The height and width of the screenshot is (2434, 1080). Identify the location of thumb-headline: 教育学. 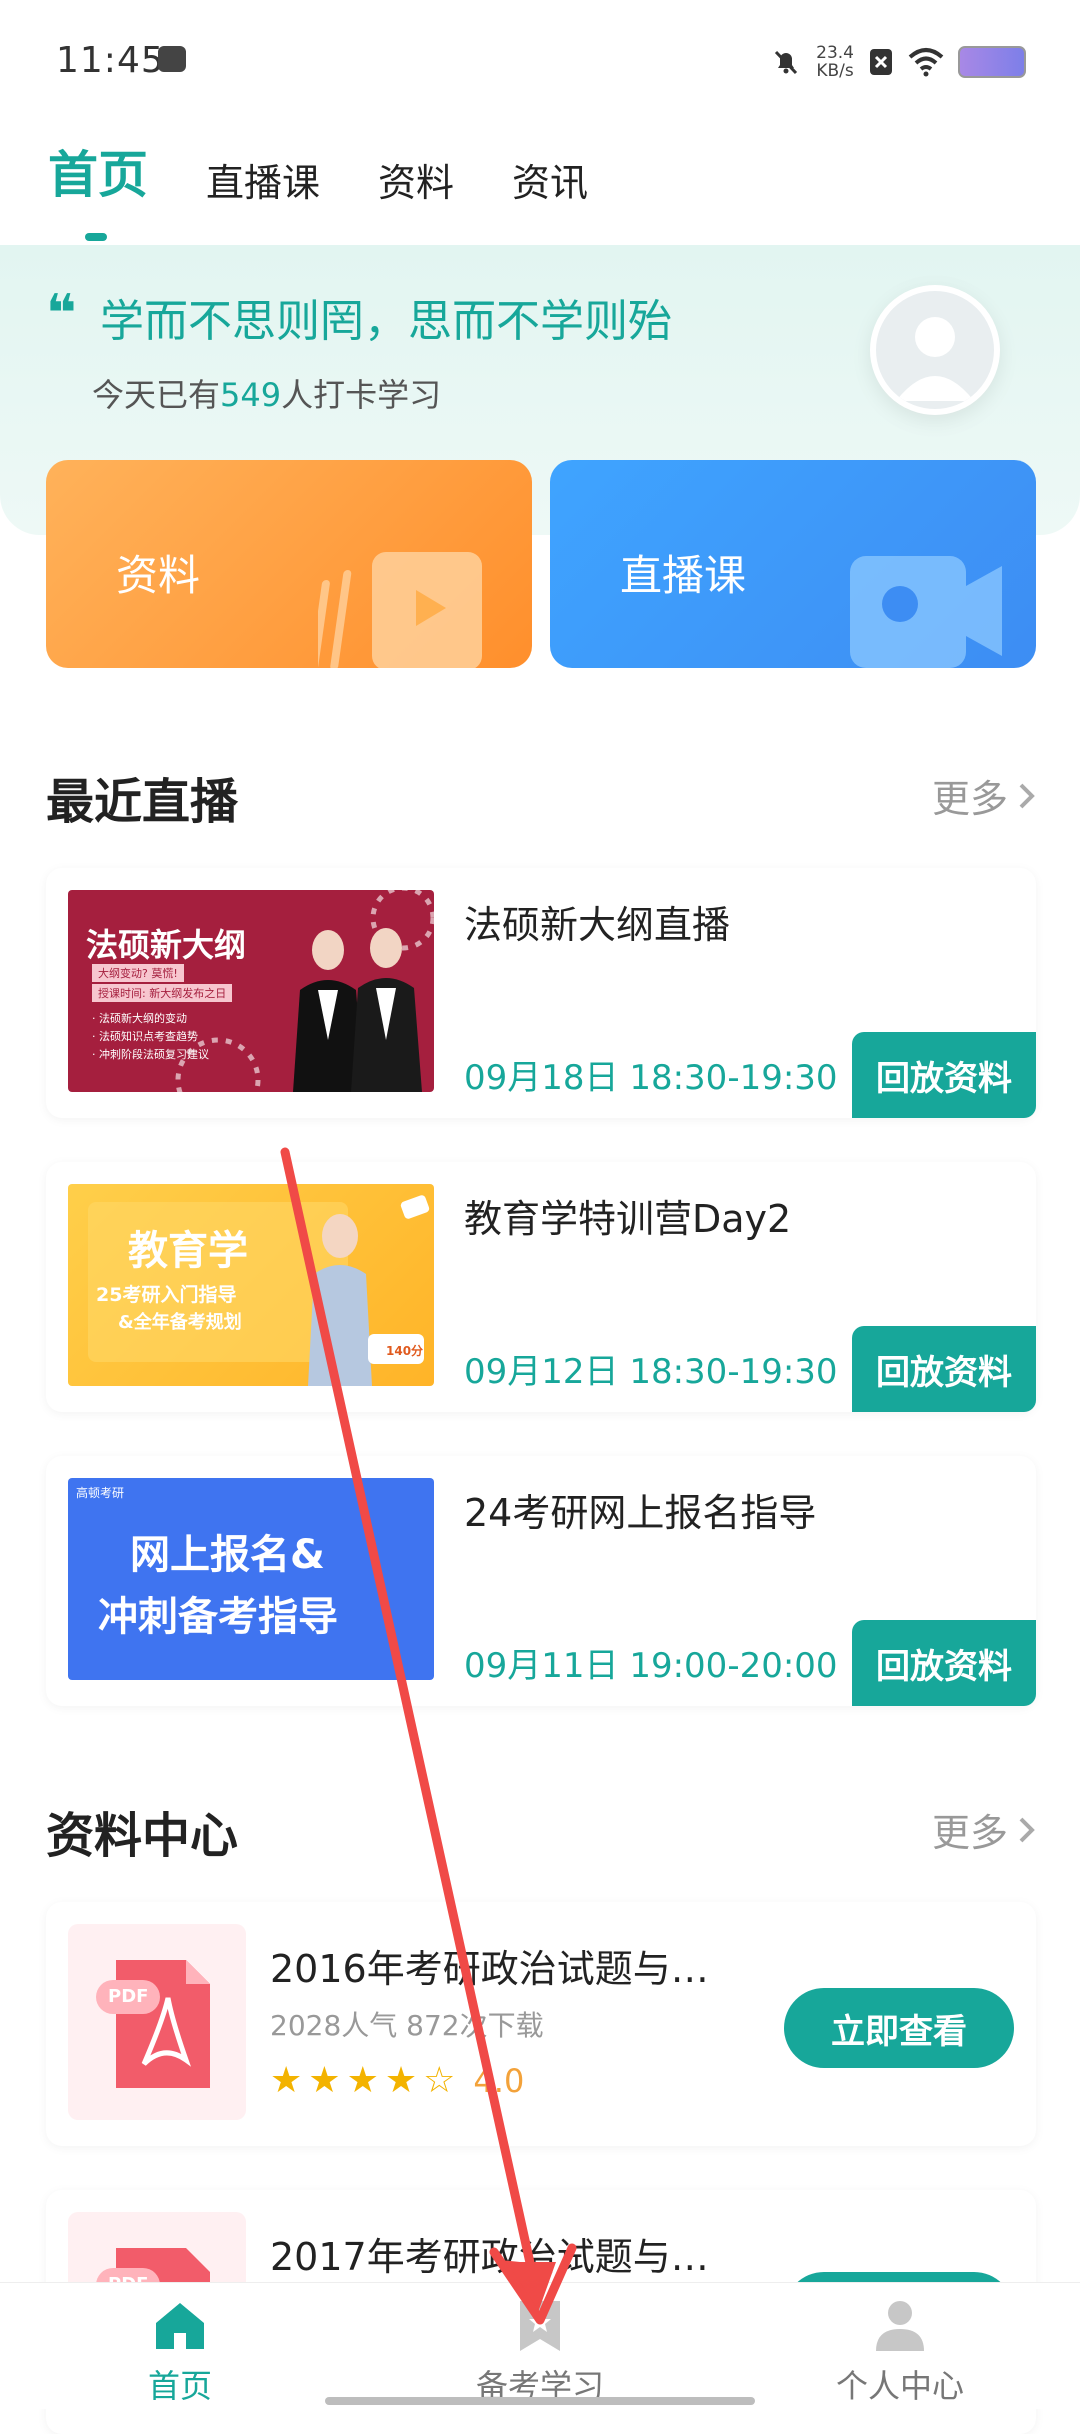
(188, 1251).